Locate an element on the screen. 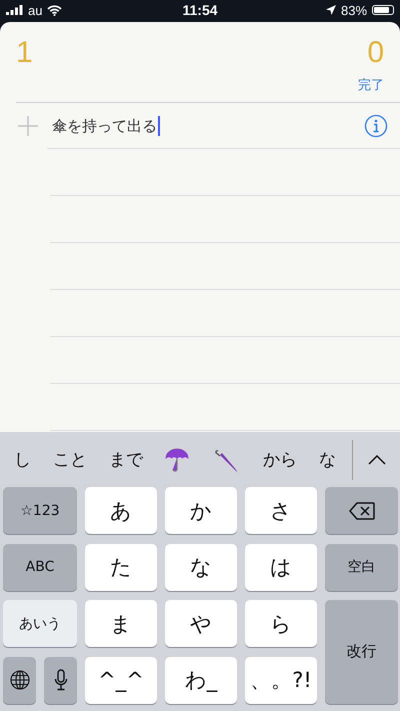 This screenshot has width=400, height=711. key: ら is located at coordinates (281, 623).